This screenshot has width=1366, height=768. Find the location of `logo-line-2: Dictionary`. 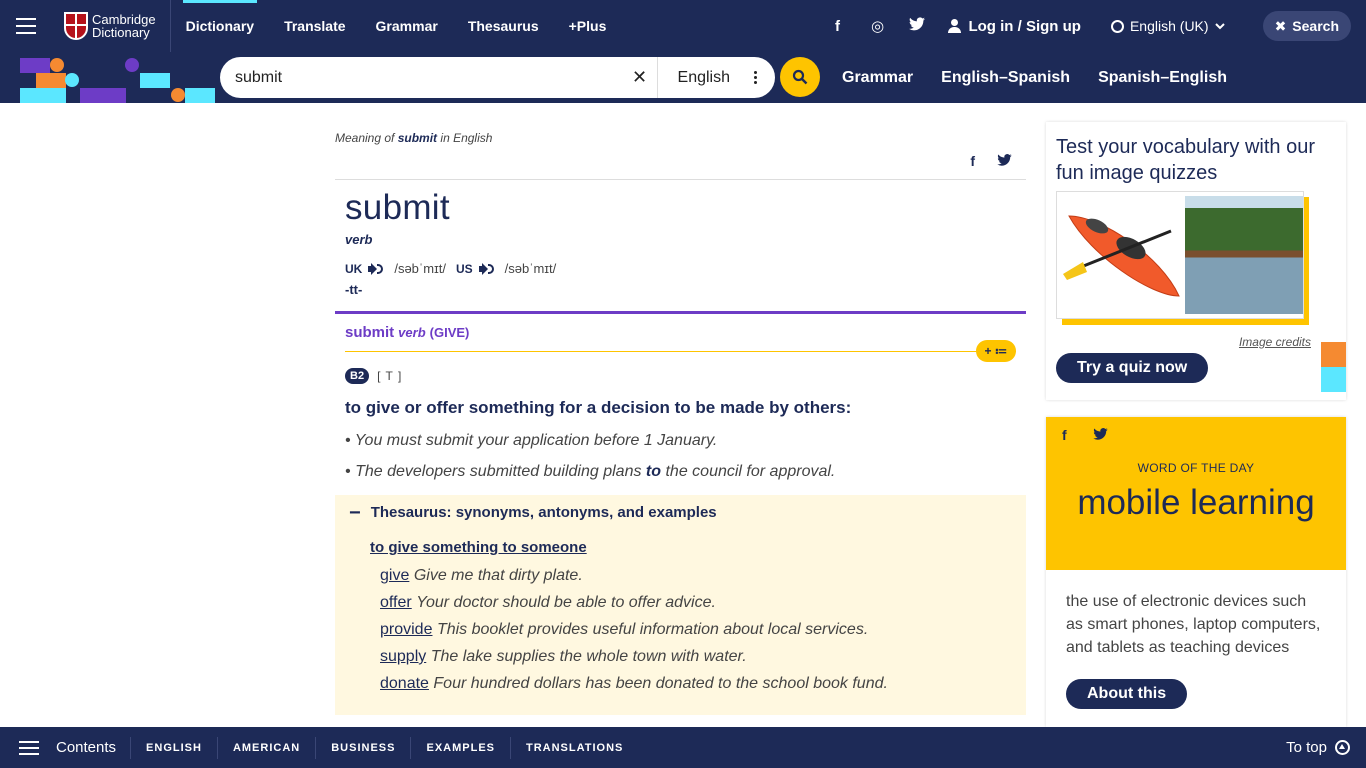

logo-line-2: Dictionary is located at coordinates (121, 32).